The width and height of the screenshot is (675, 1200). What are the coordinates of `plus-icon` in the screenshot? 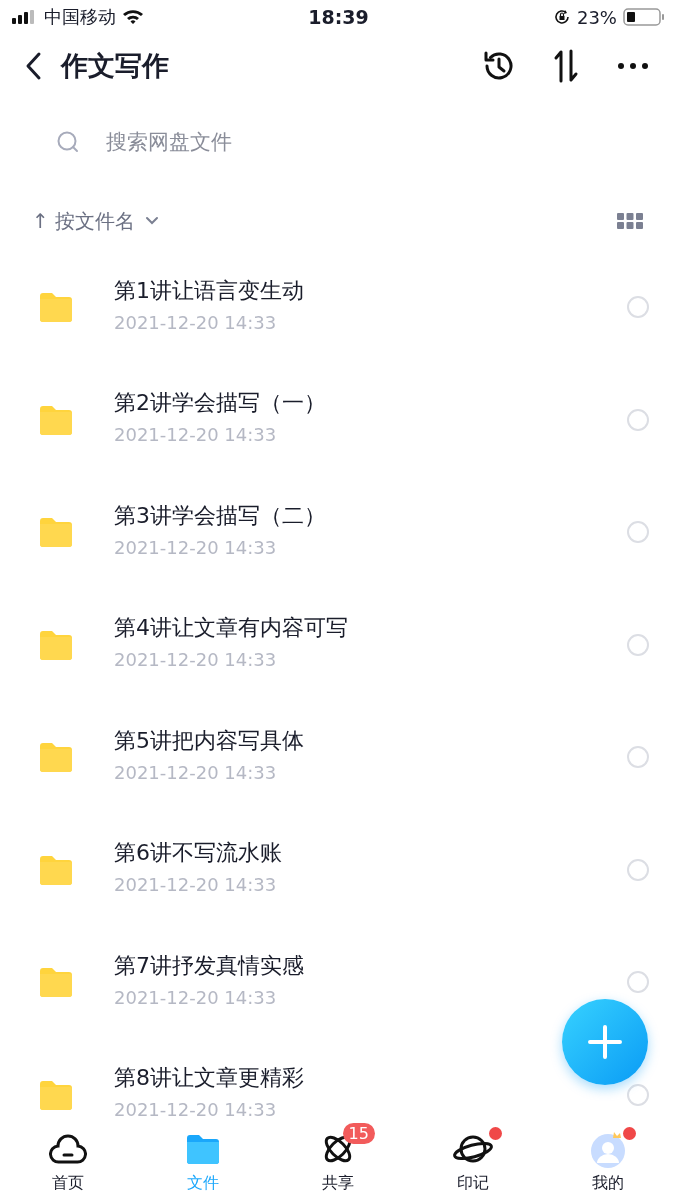 It's located at (605, 1042).